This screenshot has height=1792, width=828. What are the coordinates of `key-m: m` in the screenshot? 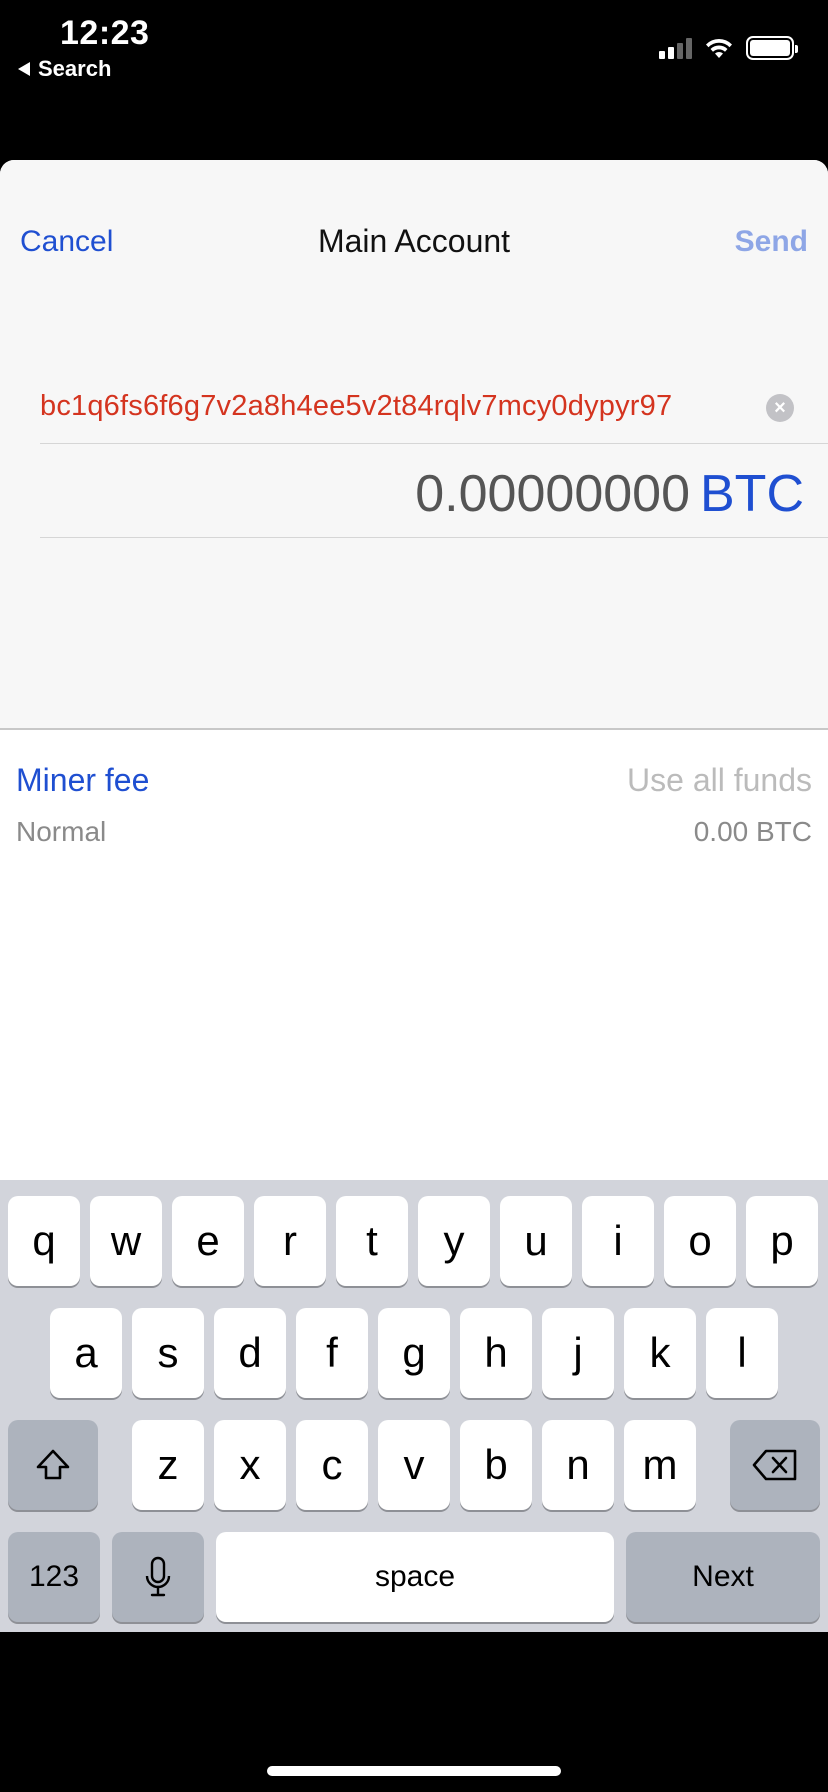 It's located at (660, 1465).